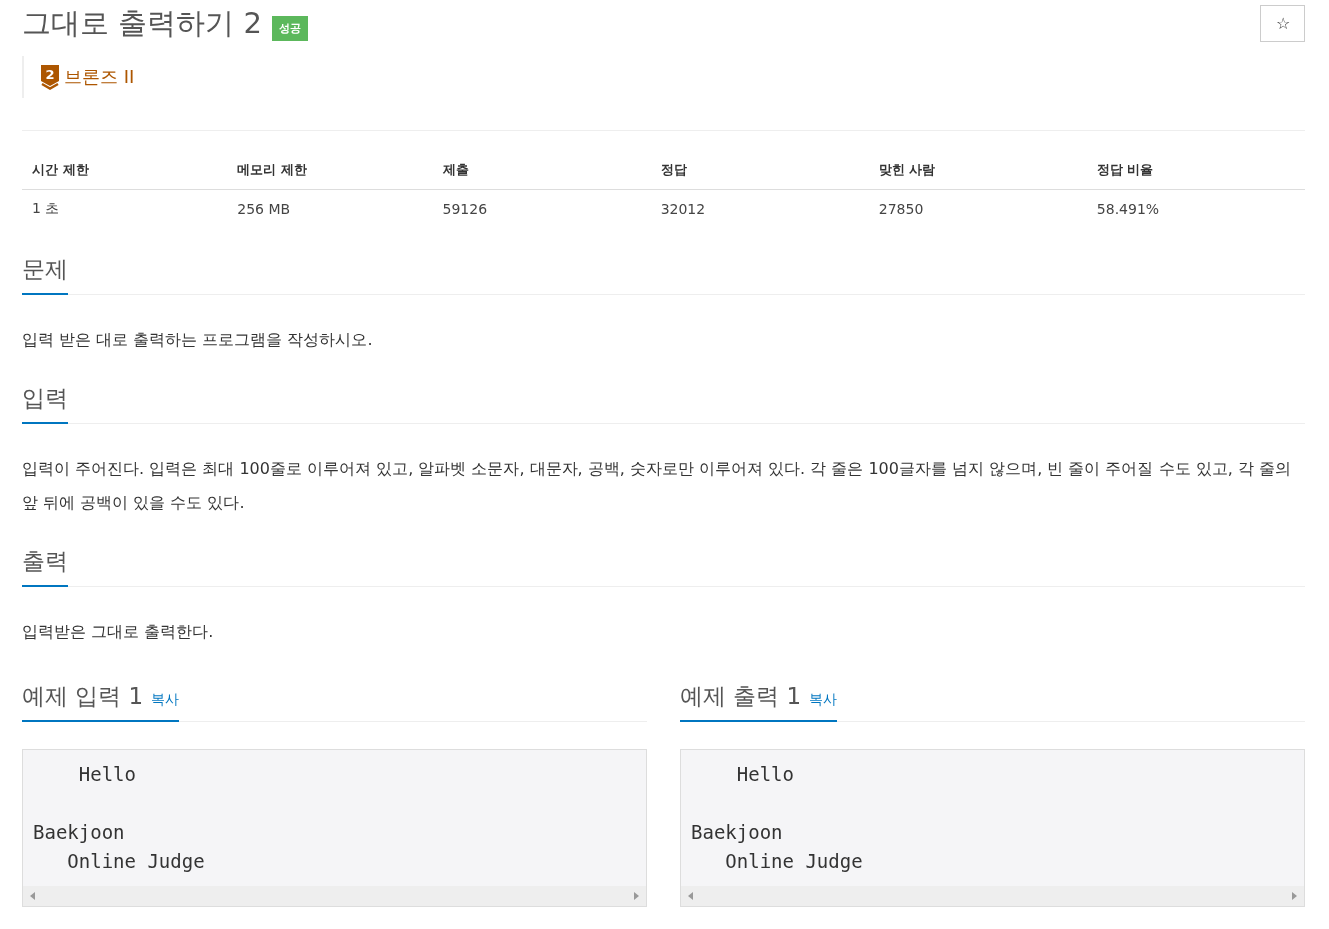  I want to click on sample-heading: 예제 입력 1, so click(83, 696).